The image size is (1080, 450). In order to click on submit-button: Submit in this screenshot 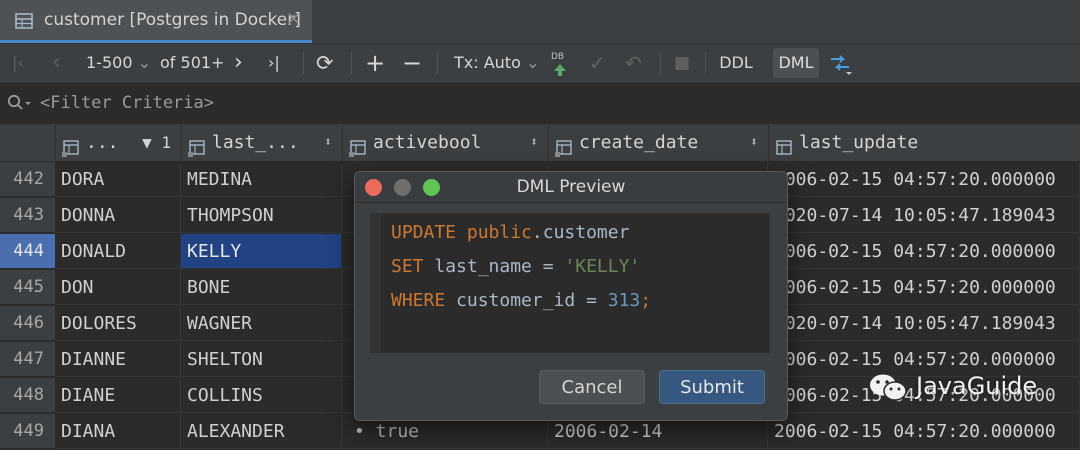, I will do `click(712, 387)`.